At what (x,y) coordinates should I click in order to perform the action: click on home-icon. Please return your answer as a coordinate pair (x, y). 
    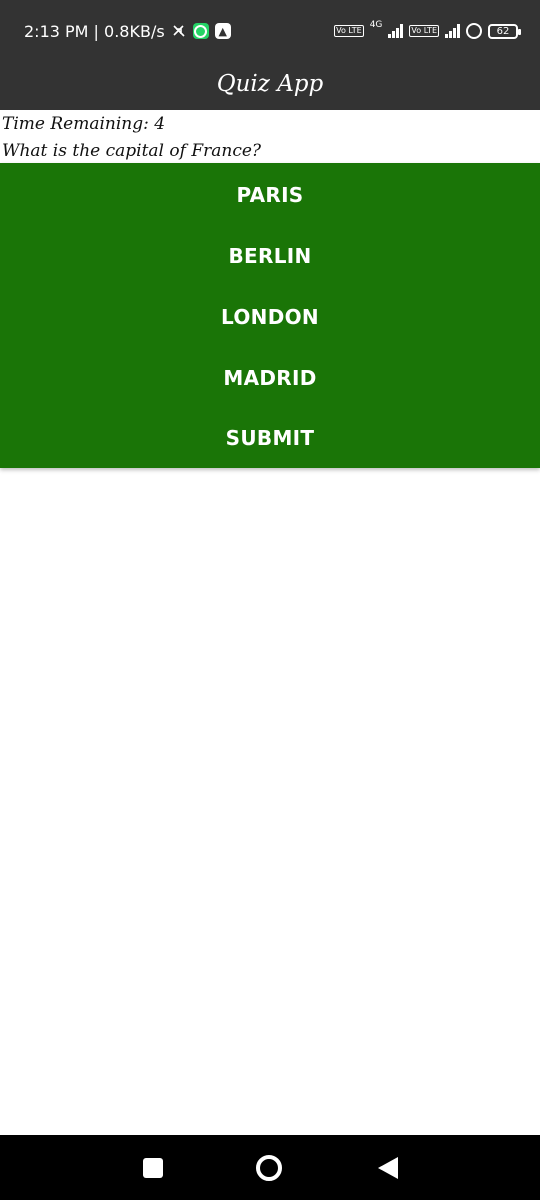
    Looking at the image, I should click on (269, 1168).